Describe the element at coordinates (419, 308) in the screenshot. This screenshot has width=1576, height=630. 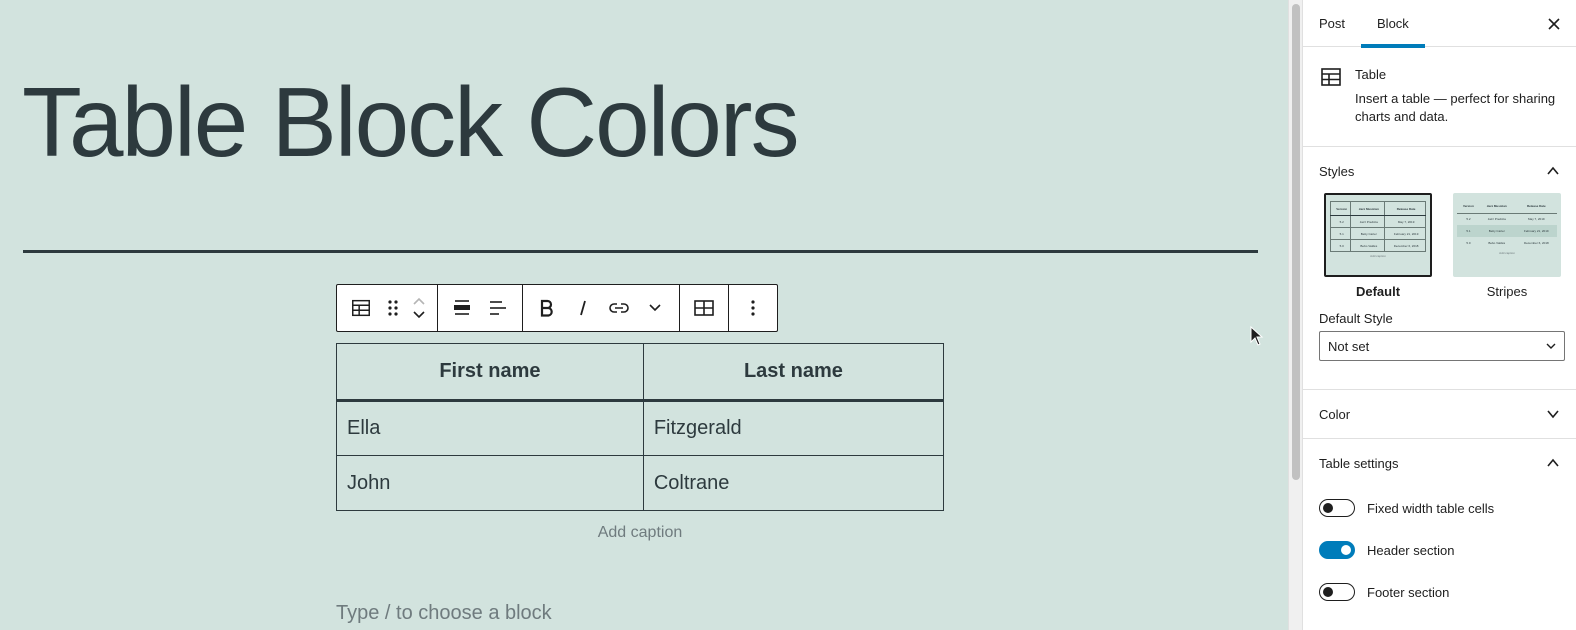
I see `block-mover` at that location.